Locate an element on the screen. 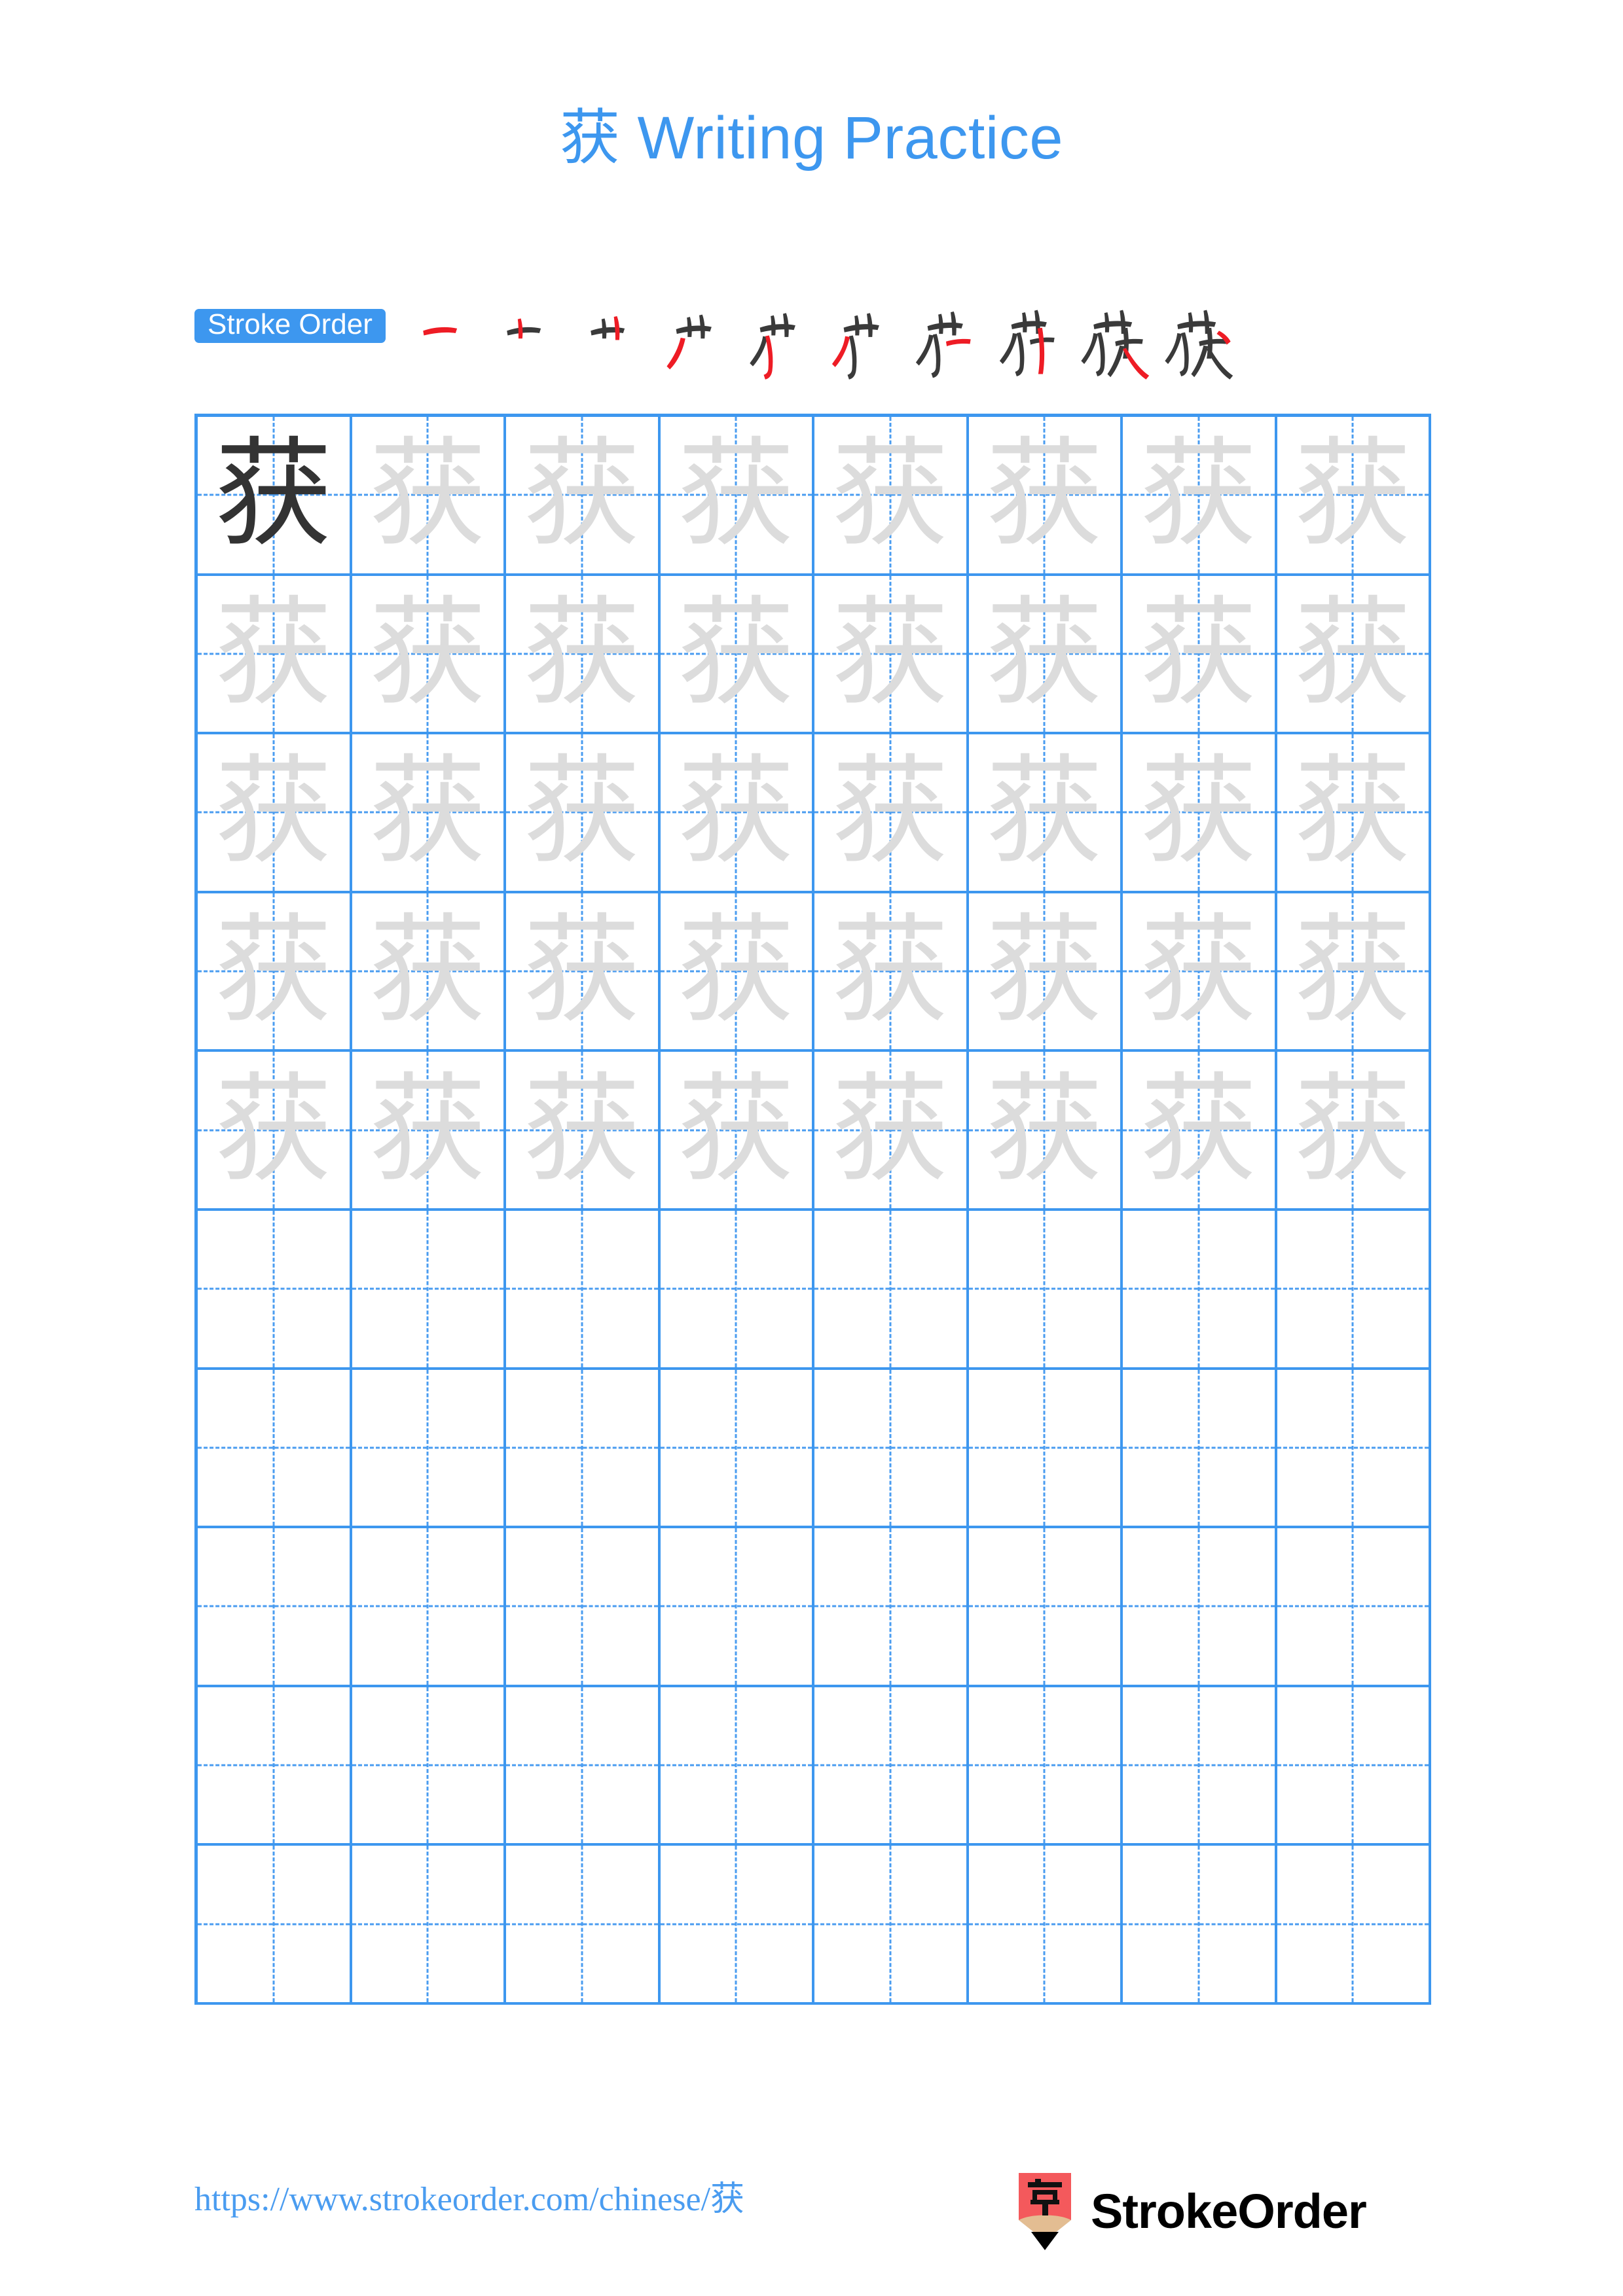  grid-cell-r7-c7 is located at coordinates (1200, 1449).